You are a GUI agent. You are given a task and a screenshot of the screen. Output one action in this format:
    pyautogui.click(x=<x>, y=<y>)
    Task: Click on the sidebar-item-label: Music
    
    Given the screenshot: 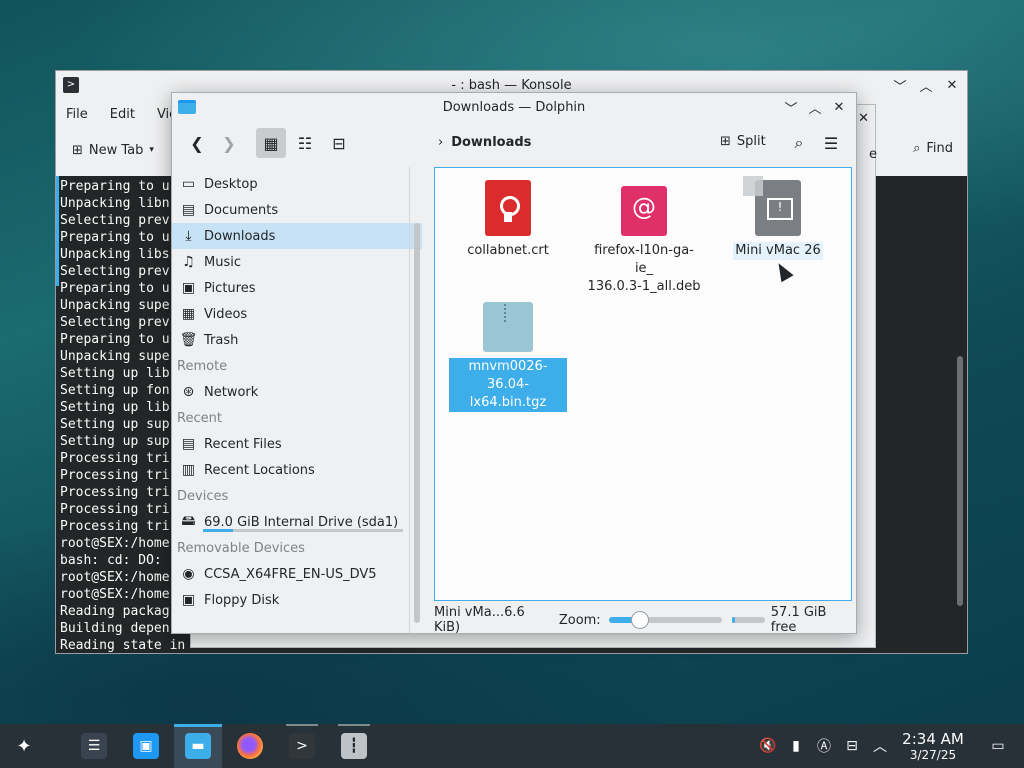 What is the action you would take?
    pyautogui.click(x=222, y=262)
    